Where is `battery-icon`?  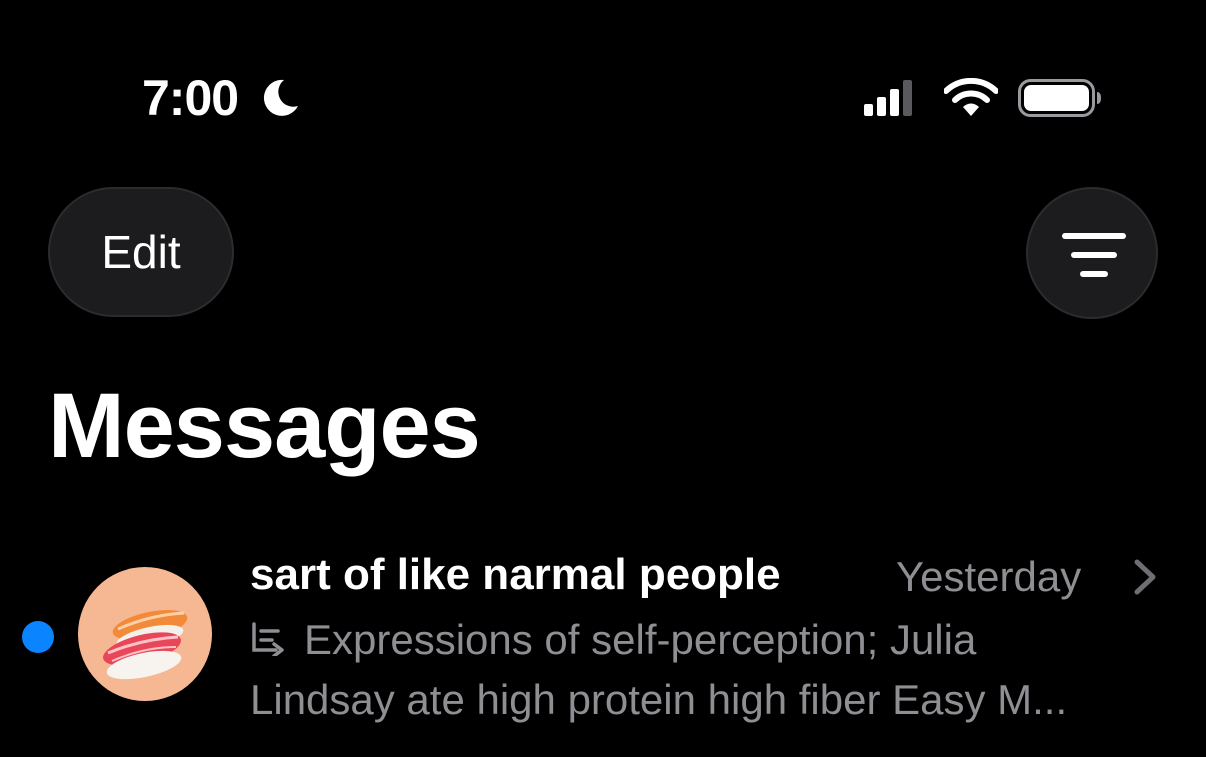 battery-icon is located at coordinates (1059, 98).